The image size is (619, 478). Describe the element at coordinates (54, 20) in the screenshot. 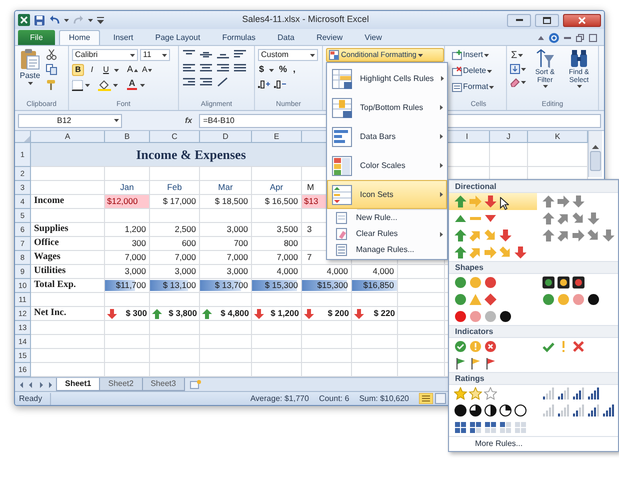

I see `undo-icon` at that location.